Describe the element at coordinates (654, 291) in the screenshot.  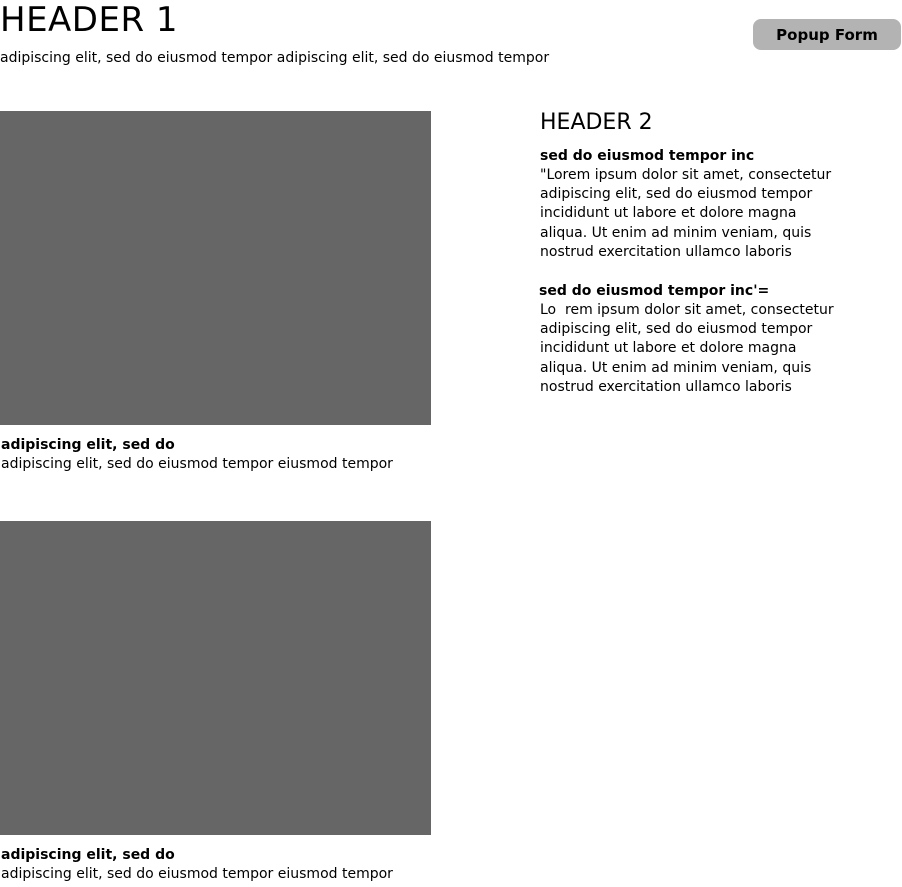
I see `text-block-title: sed do eiusmod tempor inc'=` at that location.